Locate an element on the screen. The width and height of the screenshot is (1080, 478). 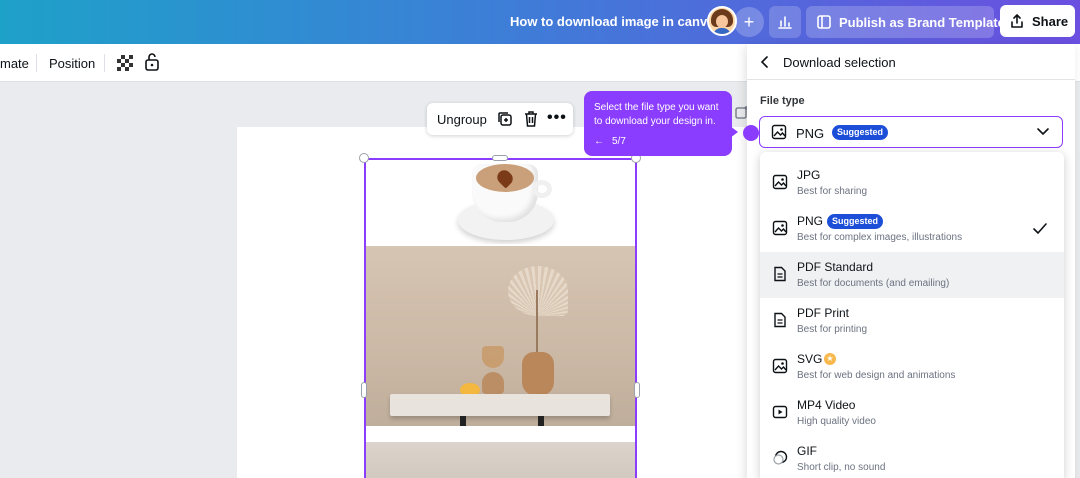
share-button: Share is located at coordinates (1037, 21).